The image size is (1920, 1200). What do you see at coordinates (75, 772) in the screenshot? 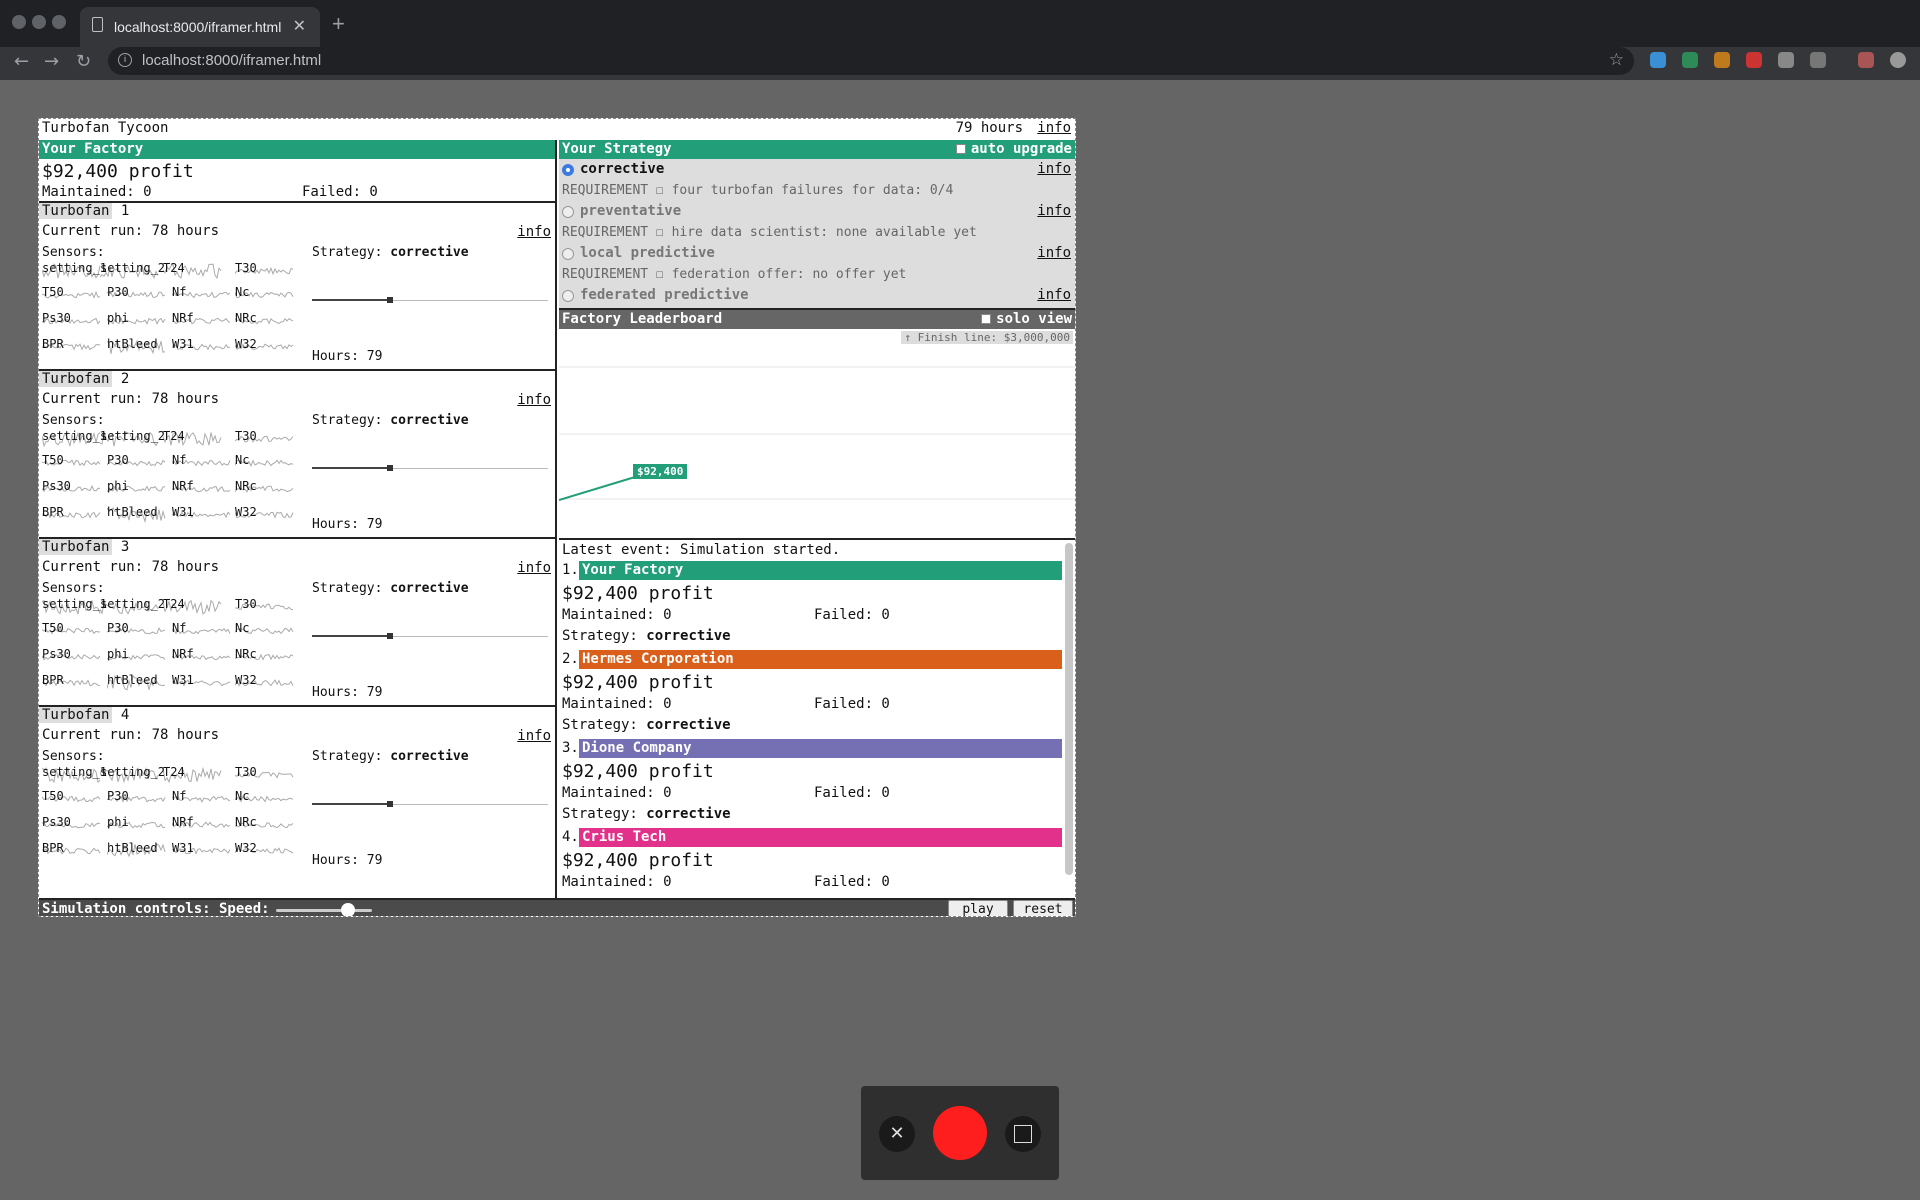
I see `sensor-name: setting_1` at bounding box center [75, 772].